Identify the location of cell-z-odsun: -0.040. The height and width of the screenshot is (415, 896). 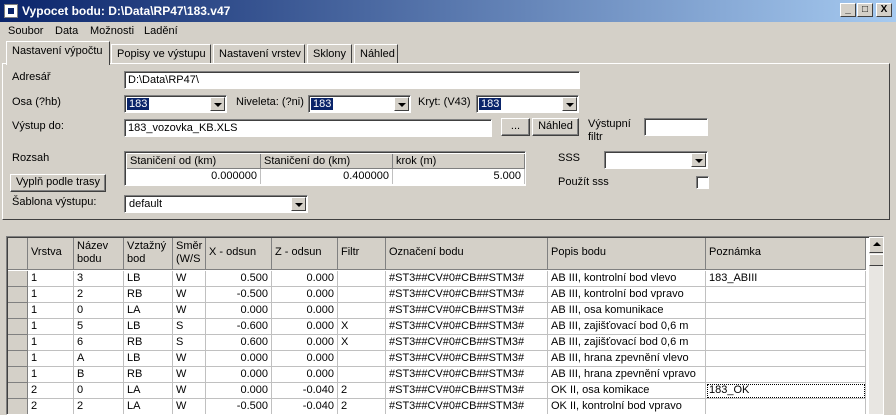
(305, 406).